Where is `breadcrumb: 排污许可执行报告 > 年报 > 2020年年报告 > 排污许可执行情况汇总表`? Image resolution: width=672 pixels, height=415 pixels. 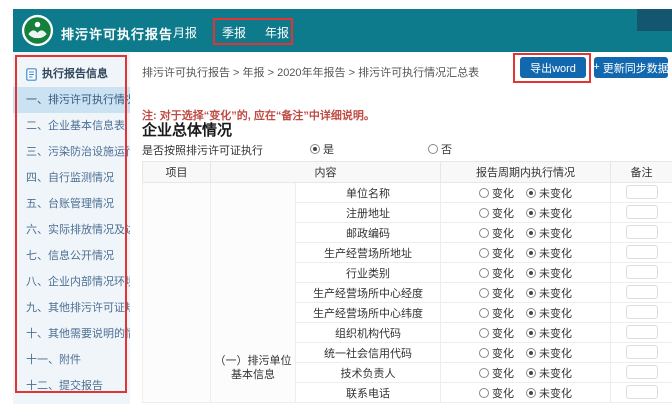 breadcrumb: 排污许可执行报告 > 年报 > 2020年年报告 > 排污许可执行情况汇总表 is located at coordinates (311, 73).